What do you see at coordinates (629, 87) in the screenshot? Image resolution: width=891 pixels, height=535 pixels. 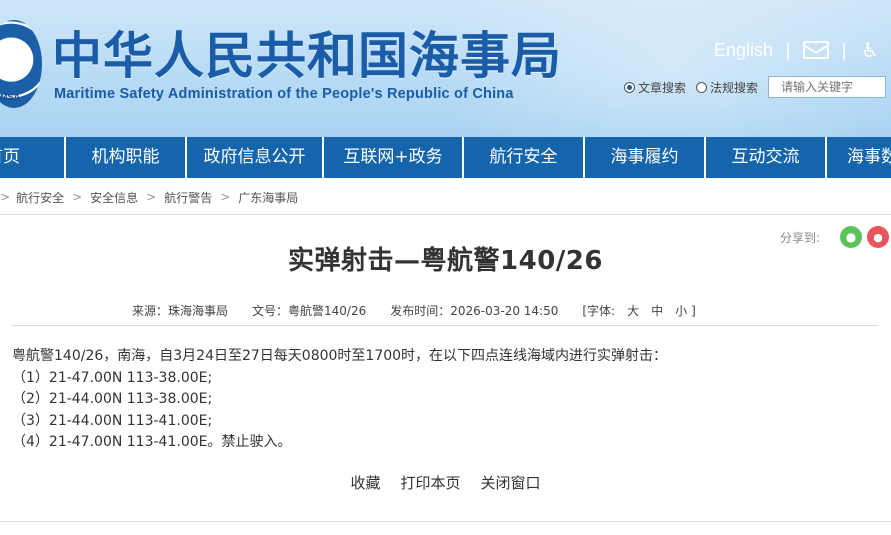 I see `radio-selected-icon` at bounding box center [629, 87].